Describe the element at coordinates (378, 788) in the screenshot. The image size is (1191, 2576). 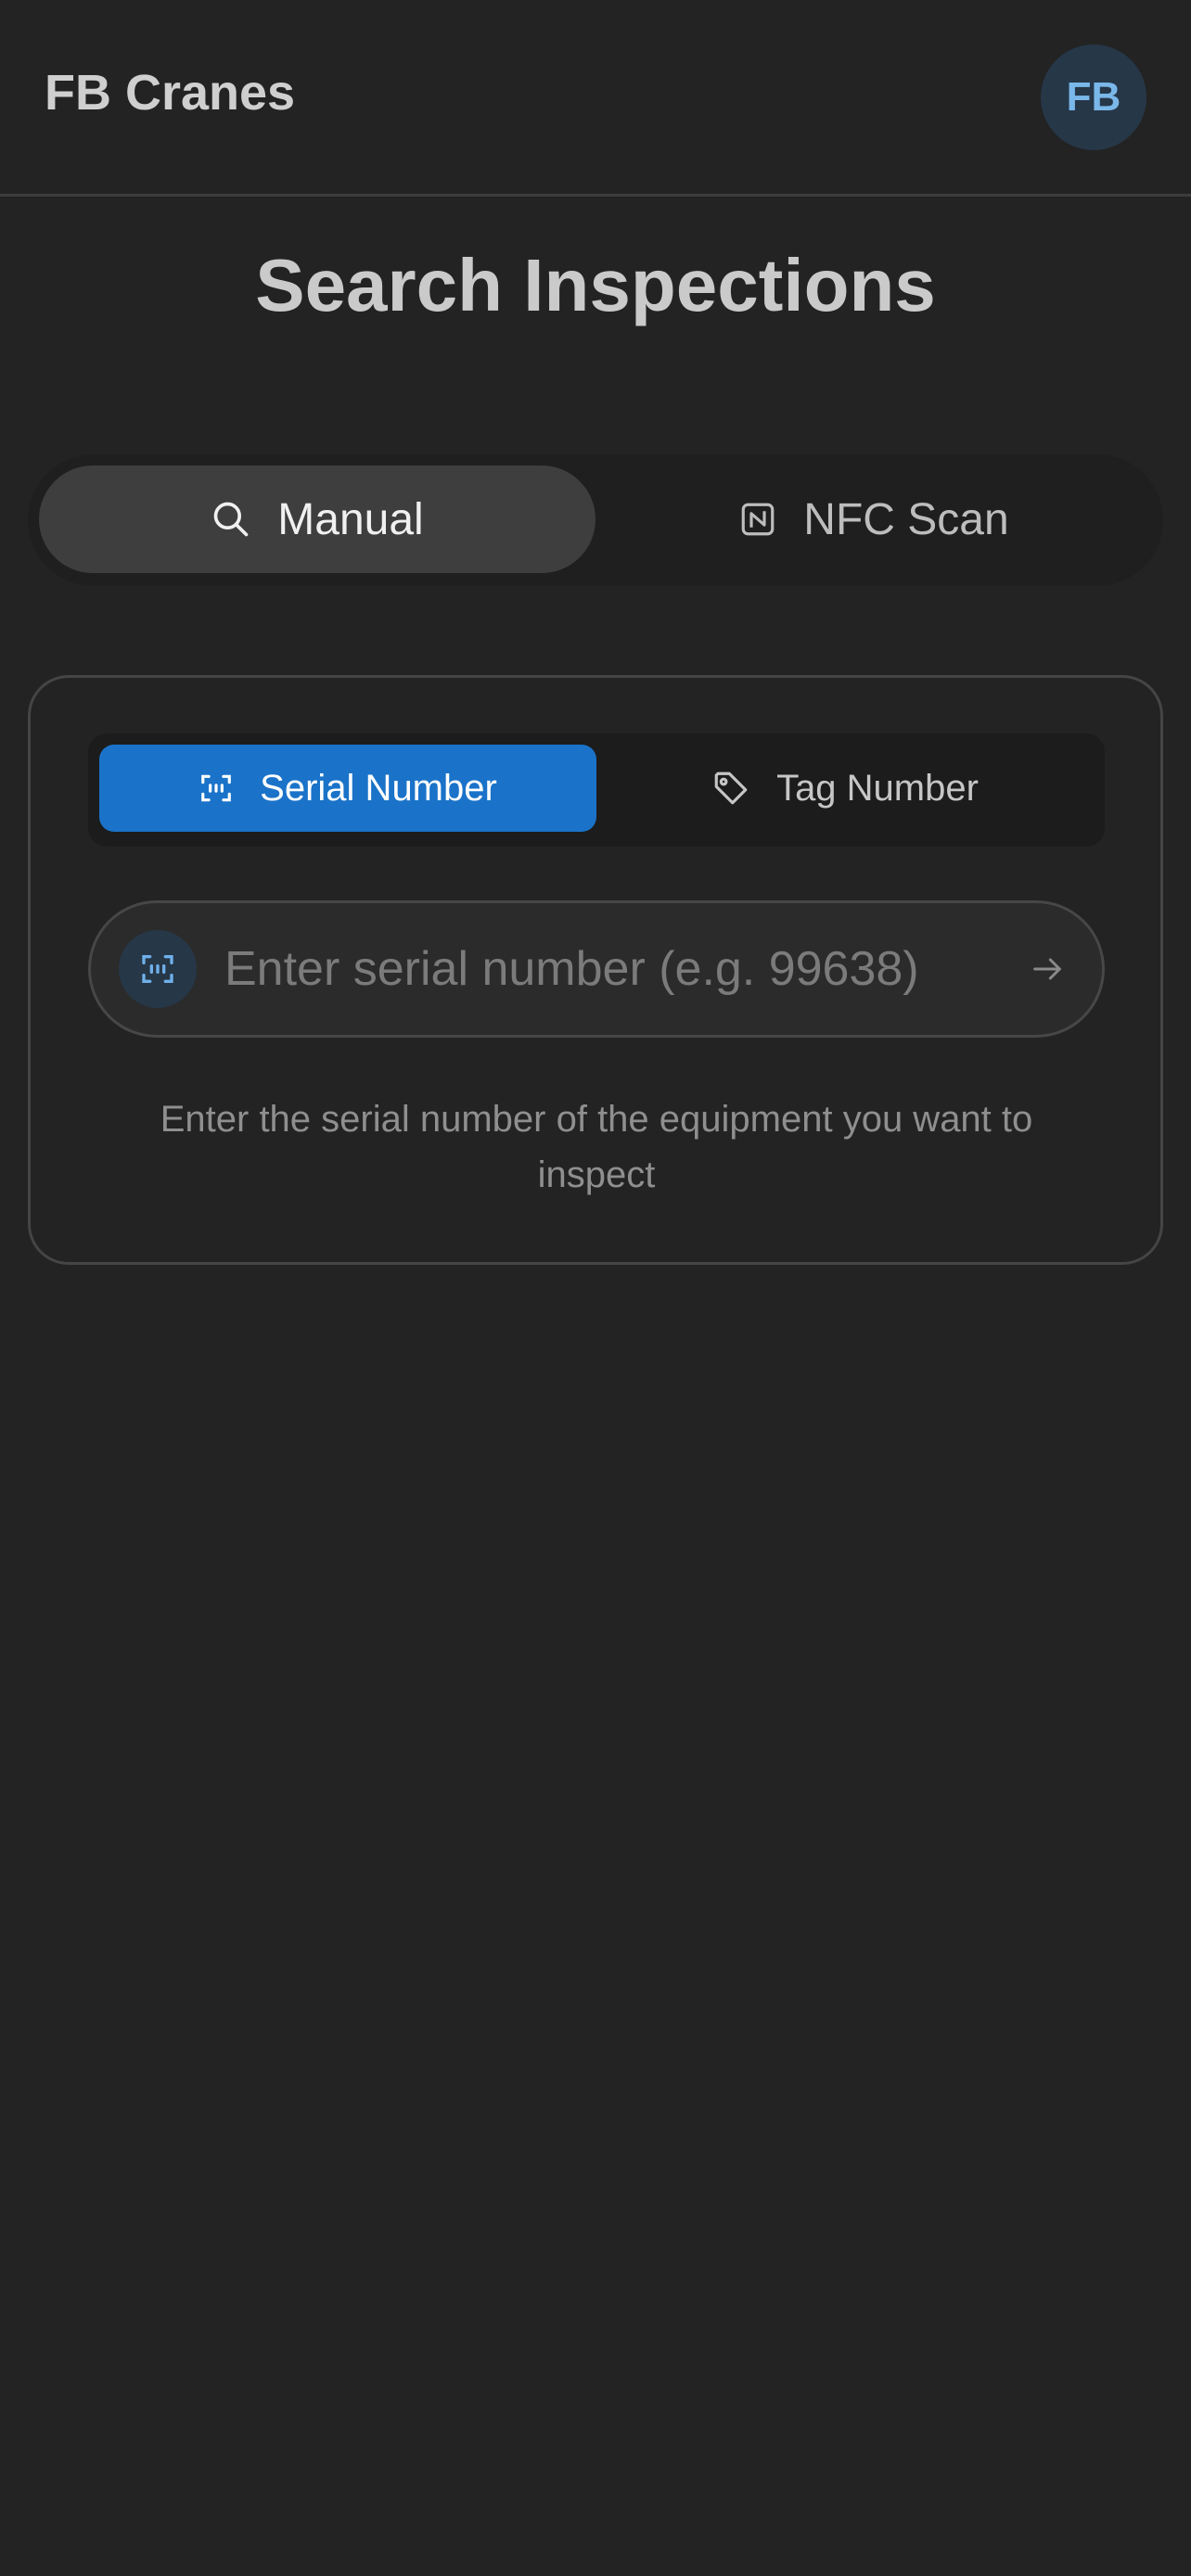
I see `tab-serial-number-label: Serial Number` at that location.